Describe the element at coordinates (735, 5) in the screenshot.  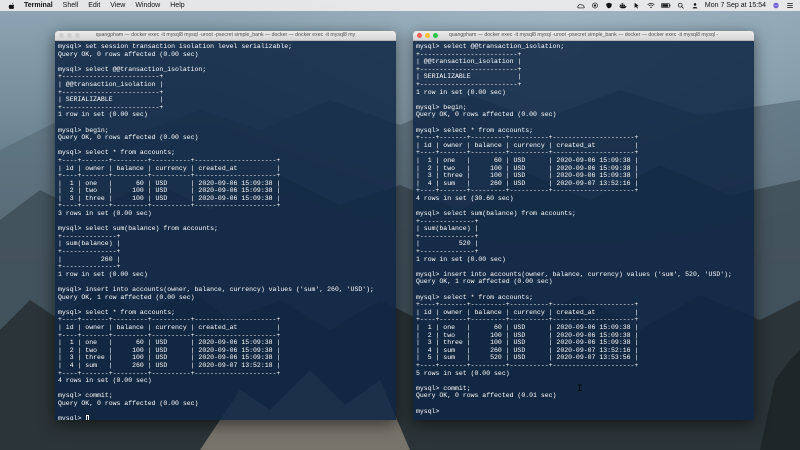
I see `menubar-clock: Mon 7 Sep at 15:54` at that location.